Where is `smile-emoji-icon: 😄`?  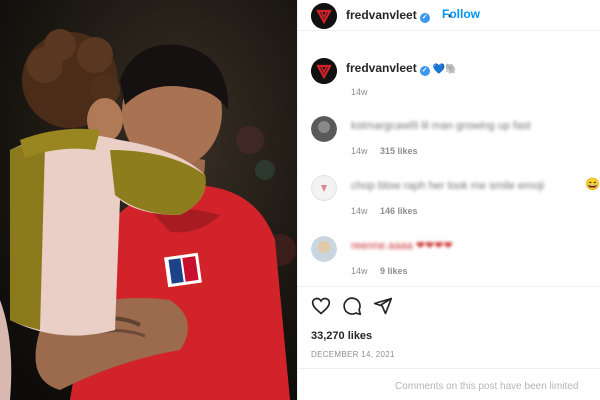
smile-emoji-icon: 😄 is located at coordinates (592, 184).